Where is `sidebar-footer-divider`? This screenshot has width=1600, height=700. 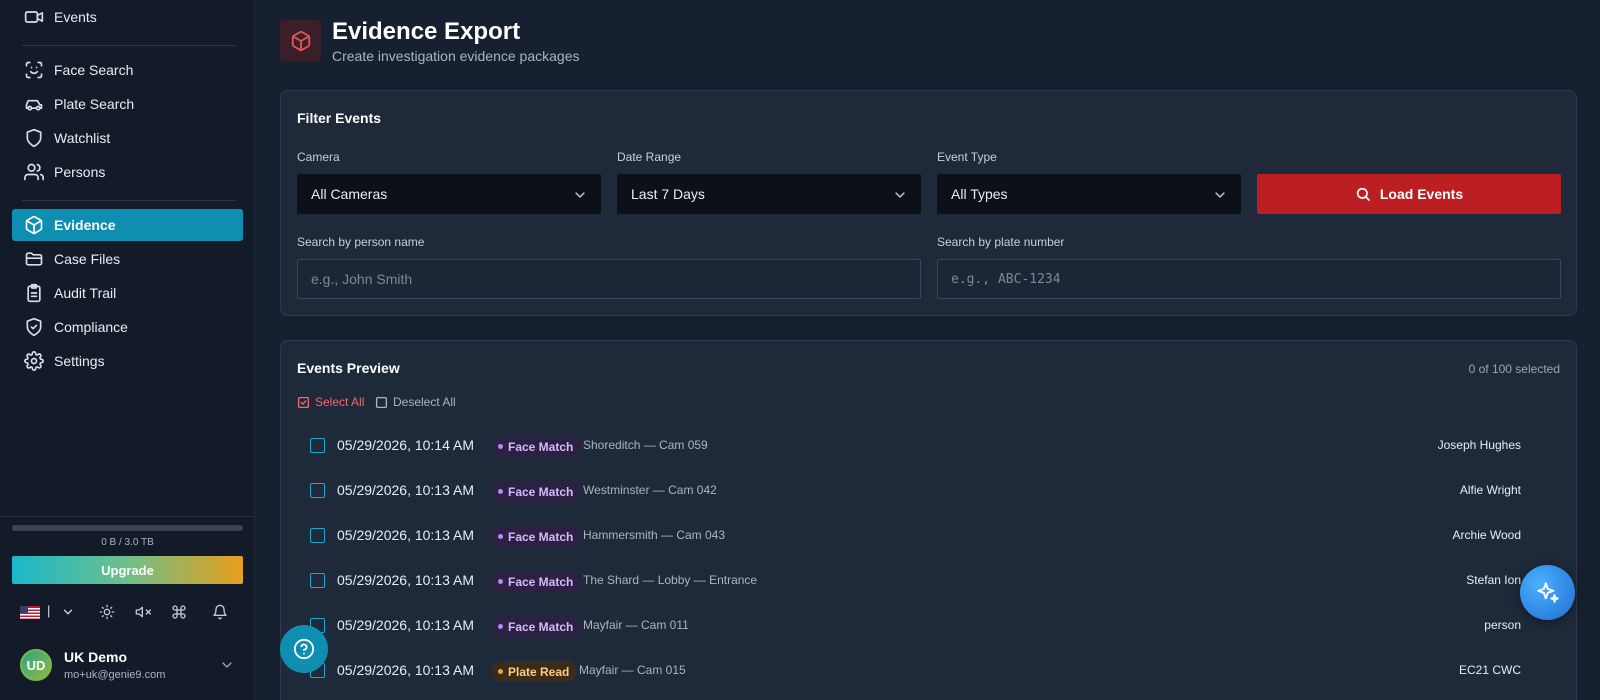
sidebar-footer-divider is located at coordinates (127, 516).